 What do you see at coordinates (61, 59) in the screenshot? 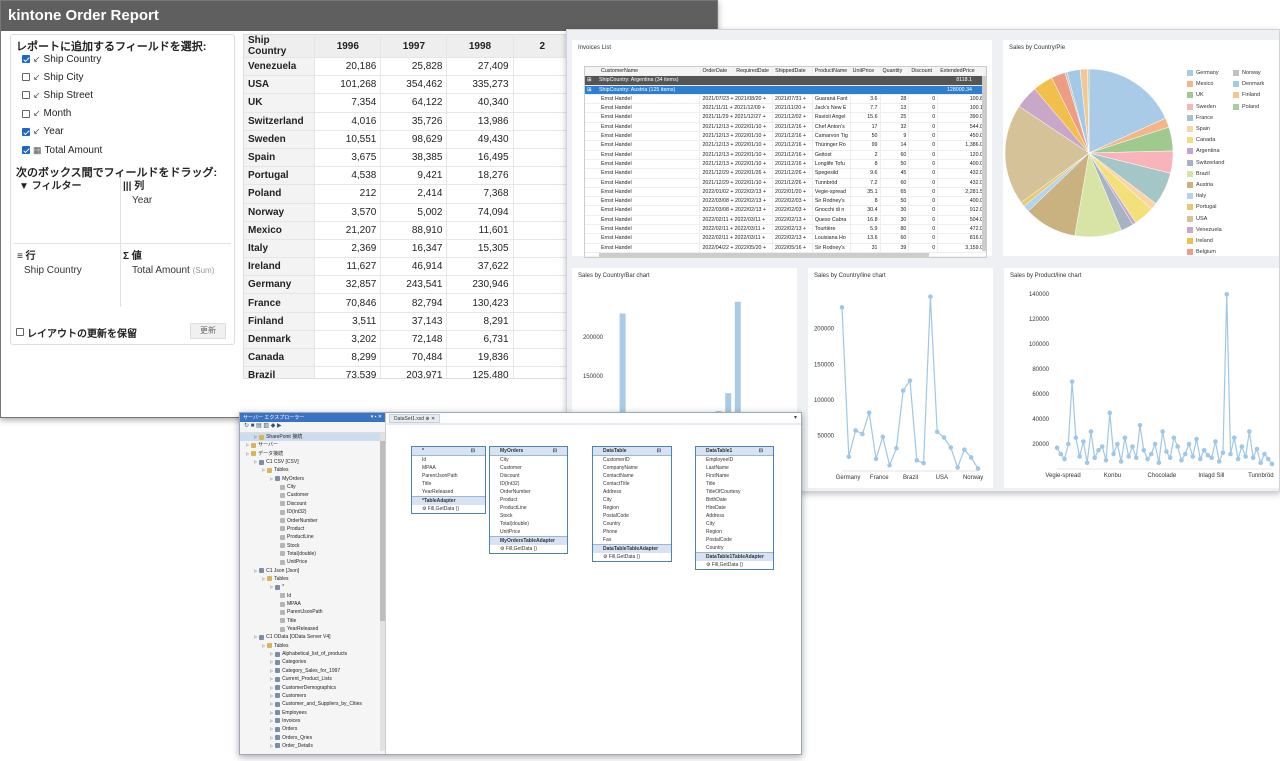
I see `field-ship-country: ↙ Ship Country` at bounding box center [61, 59].